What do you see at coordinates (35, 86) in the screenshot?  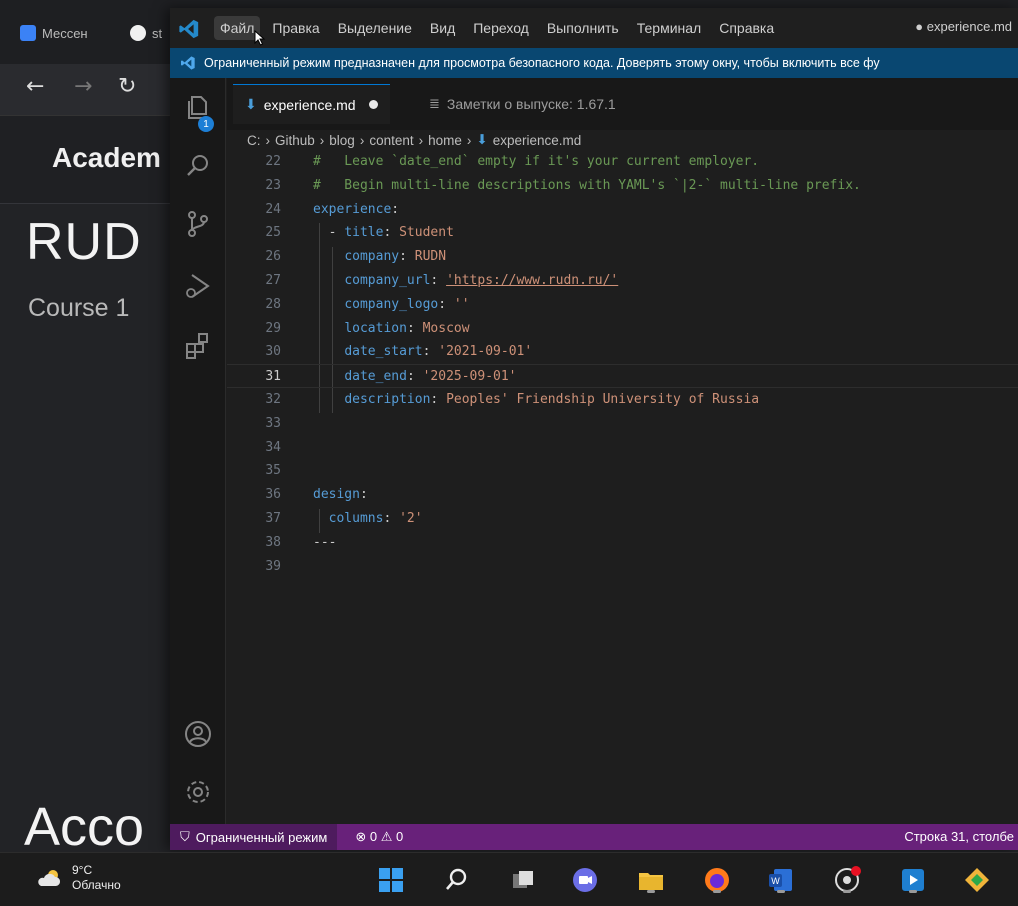 I see `back-arrow-icon: ←` at bounding box center [35, 86].